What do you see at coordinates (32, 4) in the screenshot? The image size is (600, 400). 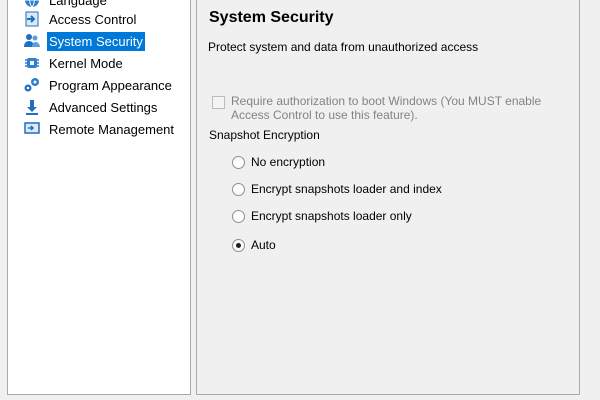 I see `globe-icon` at bounding box center [32, 4].